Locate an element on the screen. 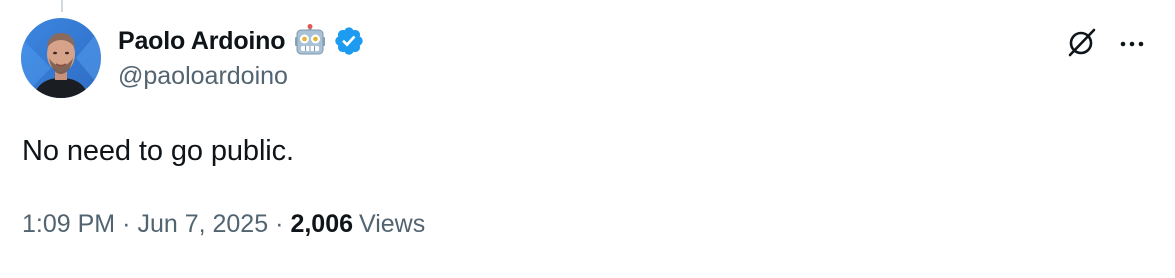 Image resolution: width=1175 pixels, height=278 pixels. robot-face-icon is located at coordinates (310, 41).